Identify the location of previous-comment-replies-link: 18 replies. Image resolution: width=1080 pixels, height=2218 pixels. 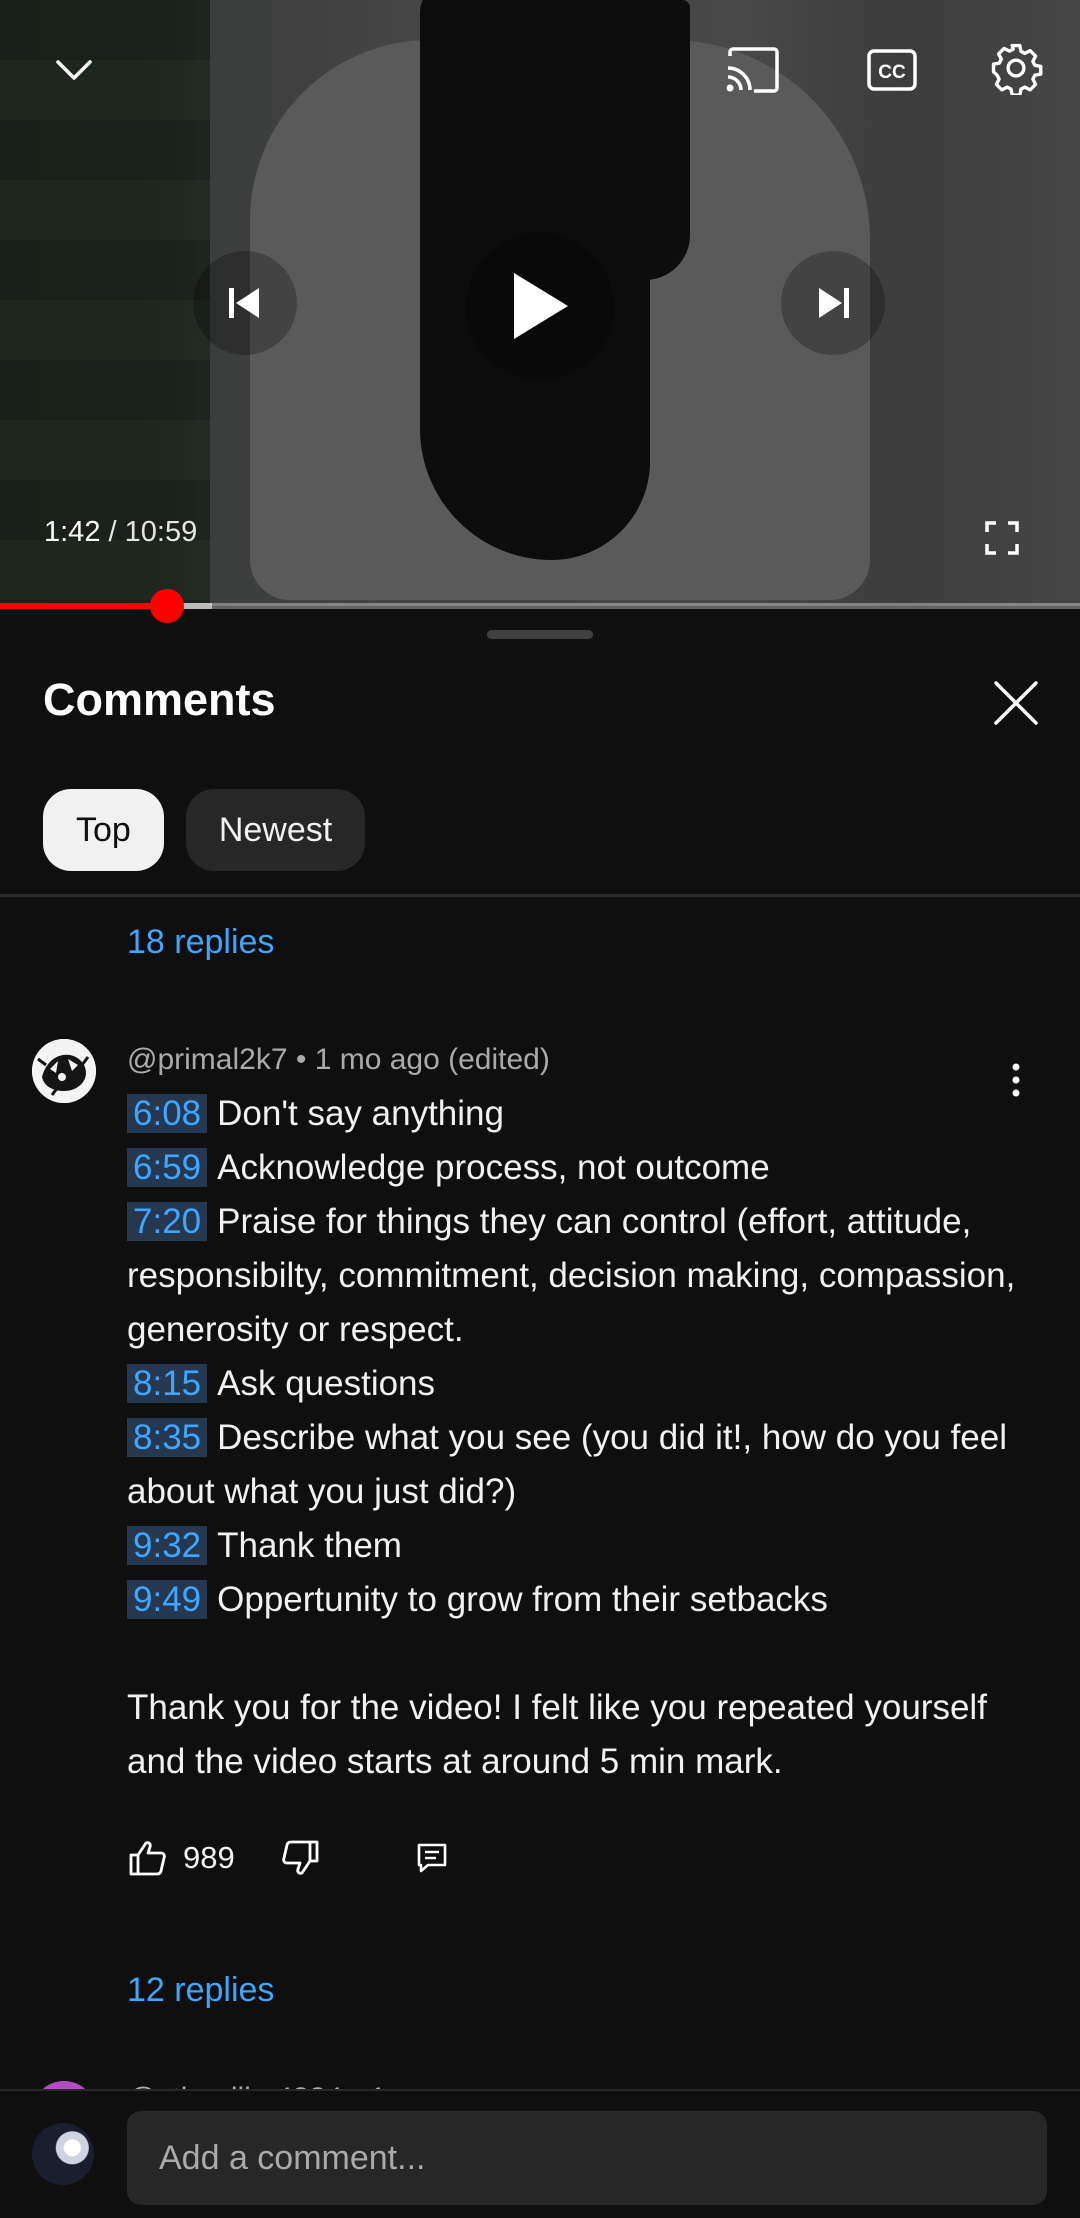
(200, 942).